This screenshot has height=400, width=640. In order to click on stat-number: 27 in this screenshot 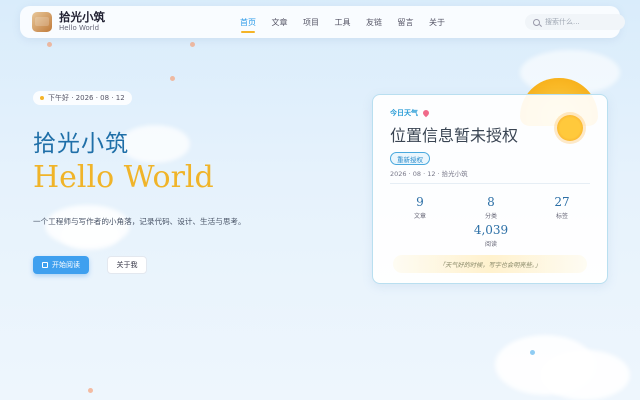, I will do `click(562, 202)`.